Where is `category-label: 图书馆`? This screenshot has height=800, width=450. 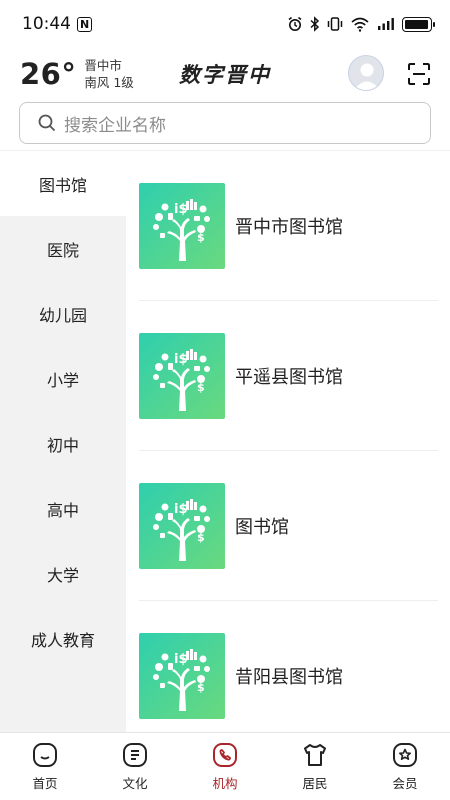
category-label: 图书馆 is located at coordinates (62, 185).